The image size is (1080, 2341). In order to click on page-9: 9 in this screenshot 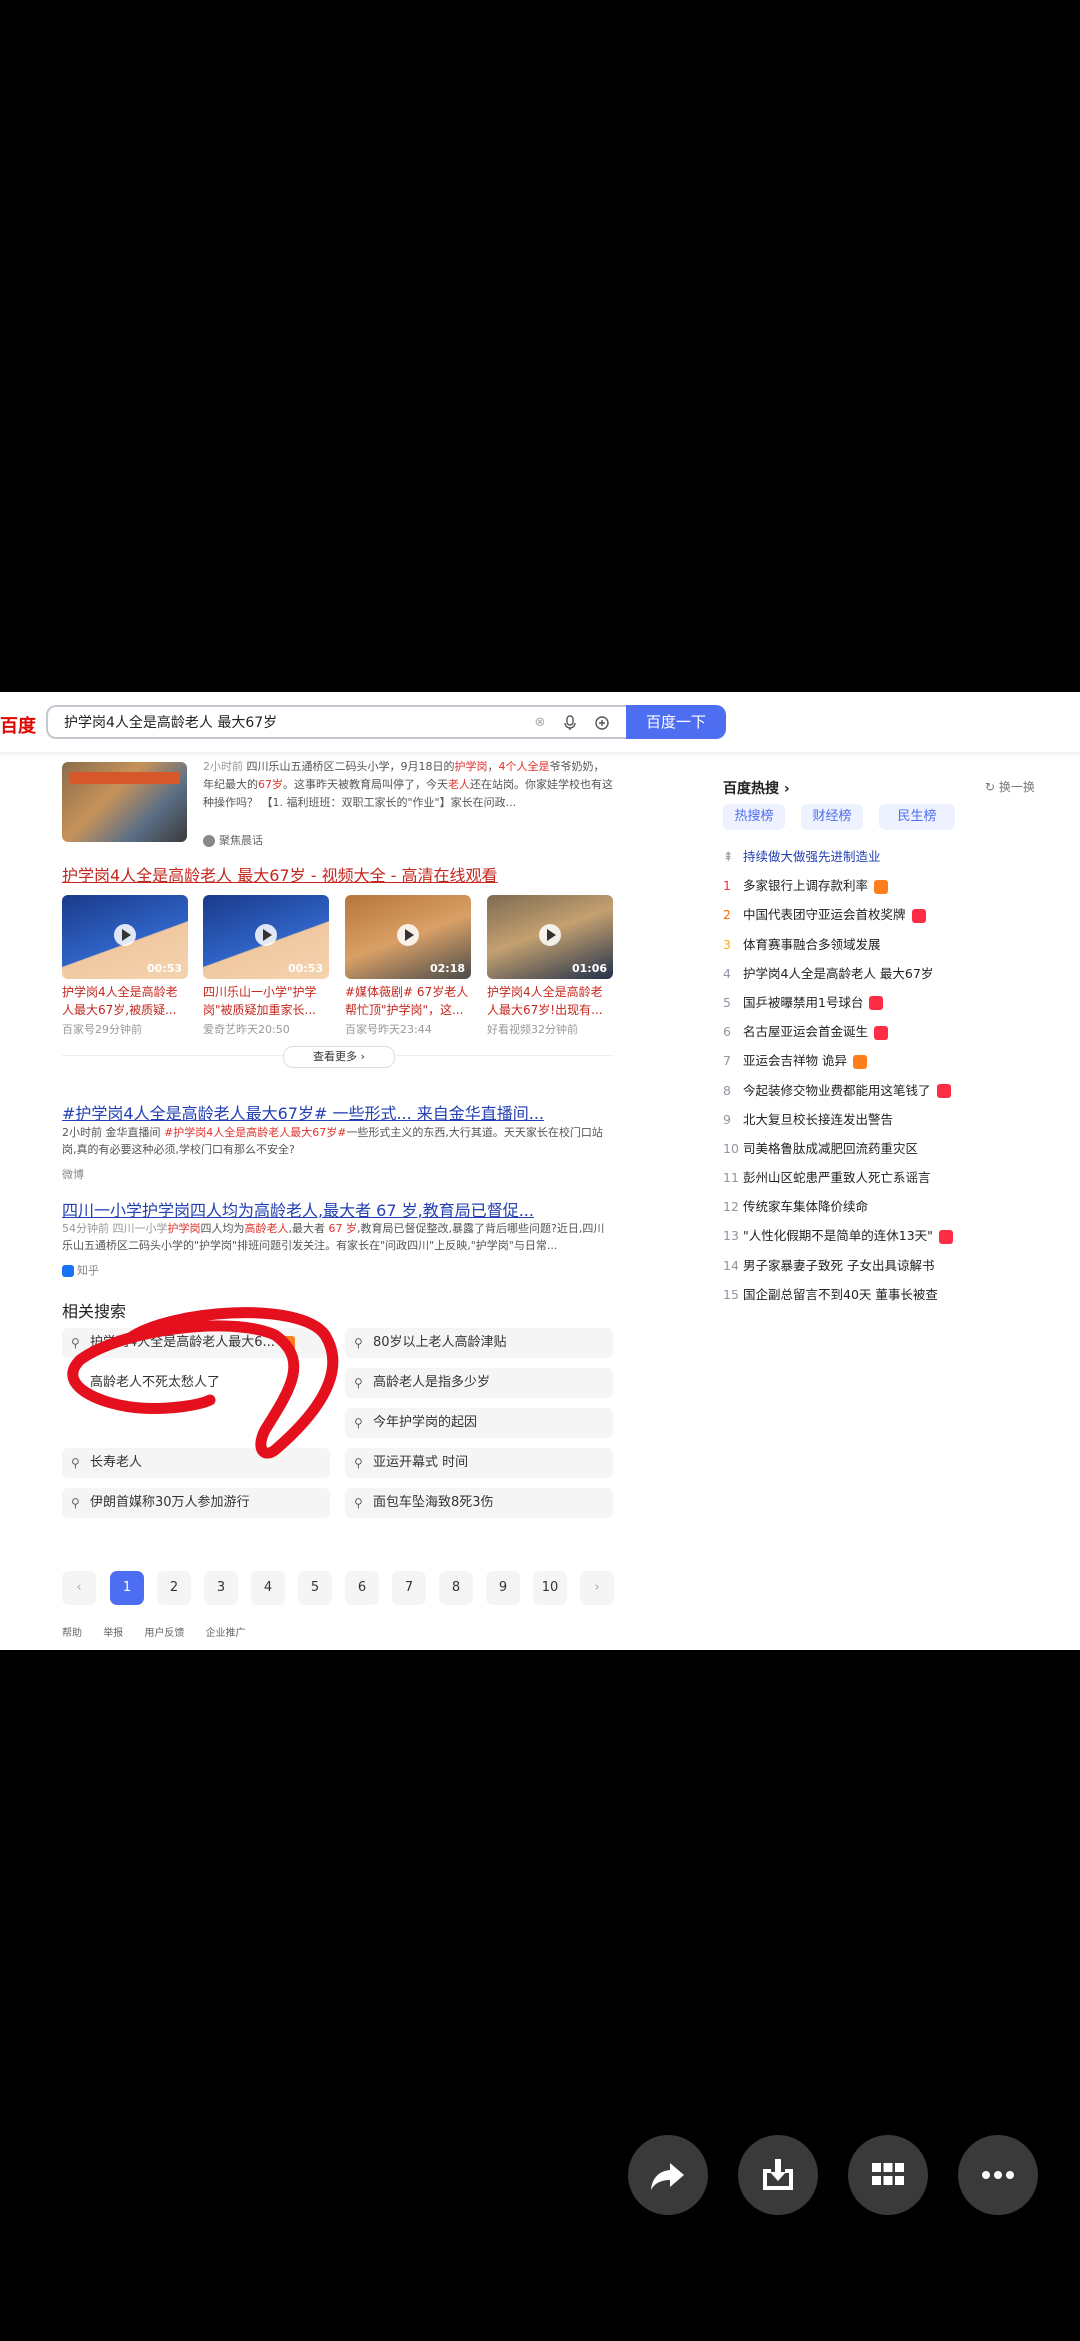, I will do `click(503, 1588)`.